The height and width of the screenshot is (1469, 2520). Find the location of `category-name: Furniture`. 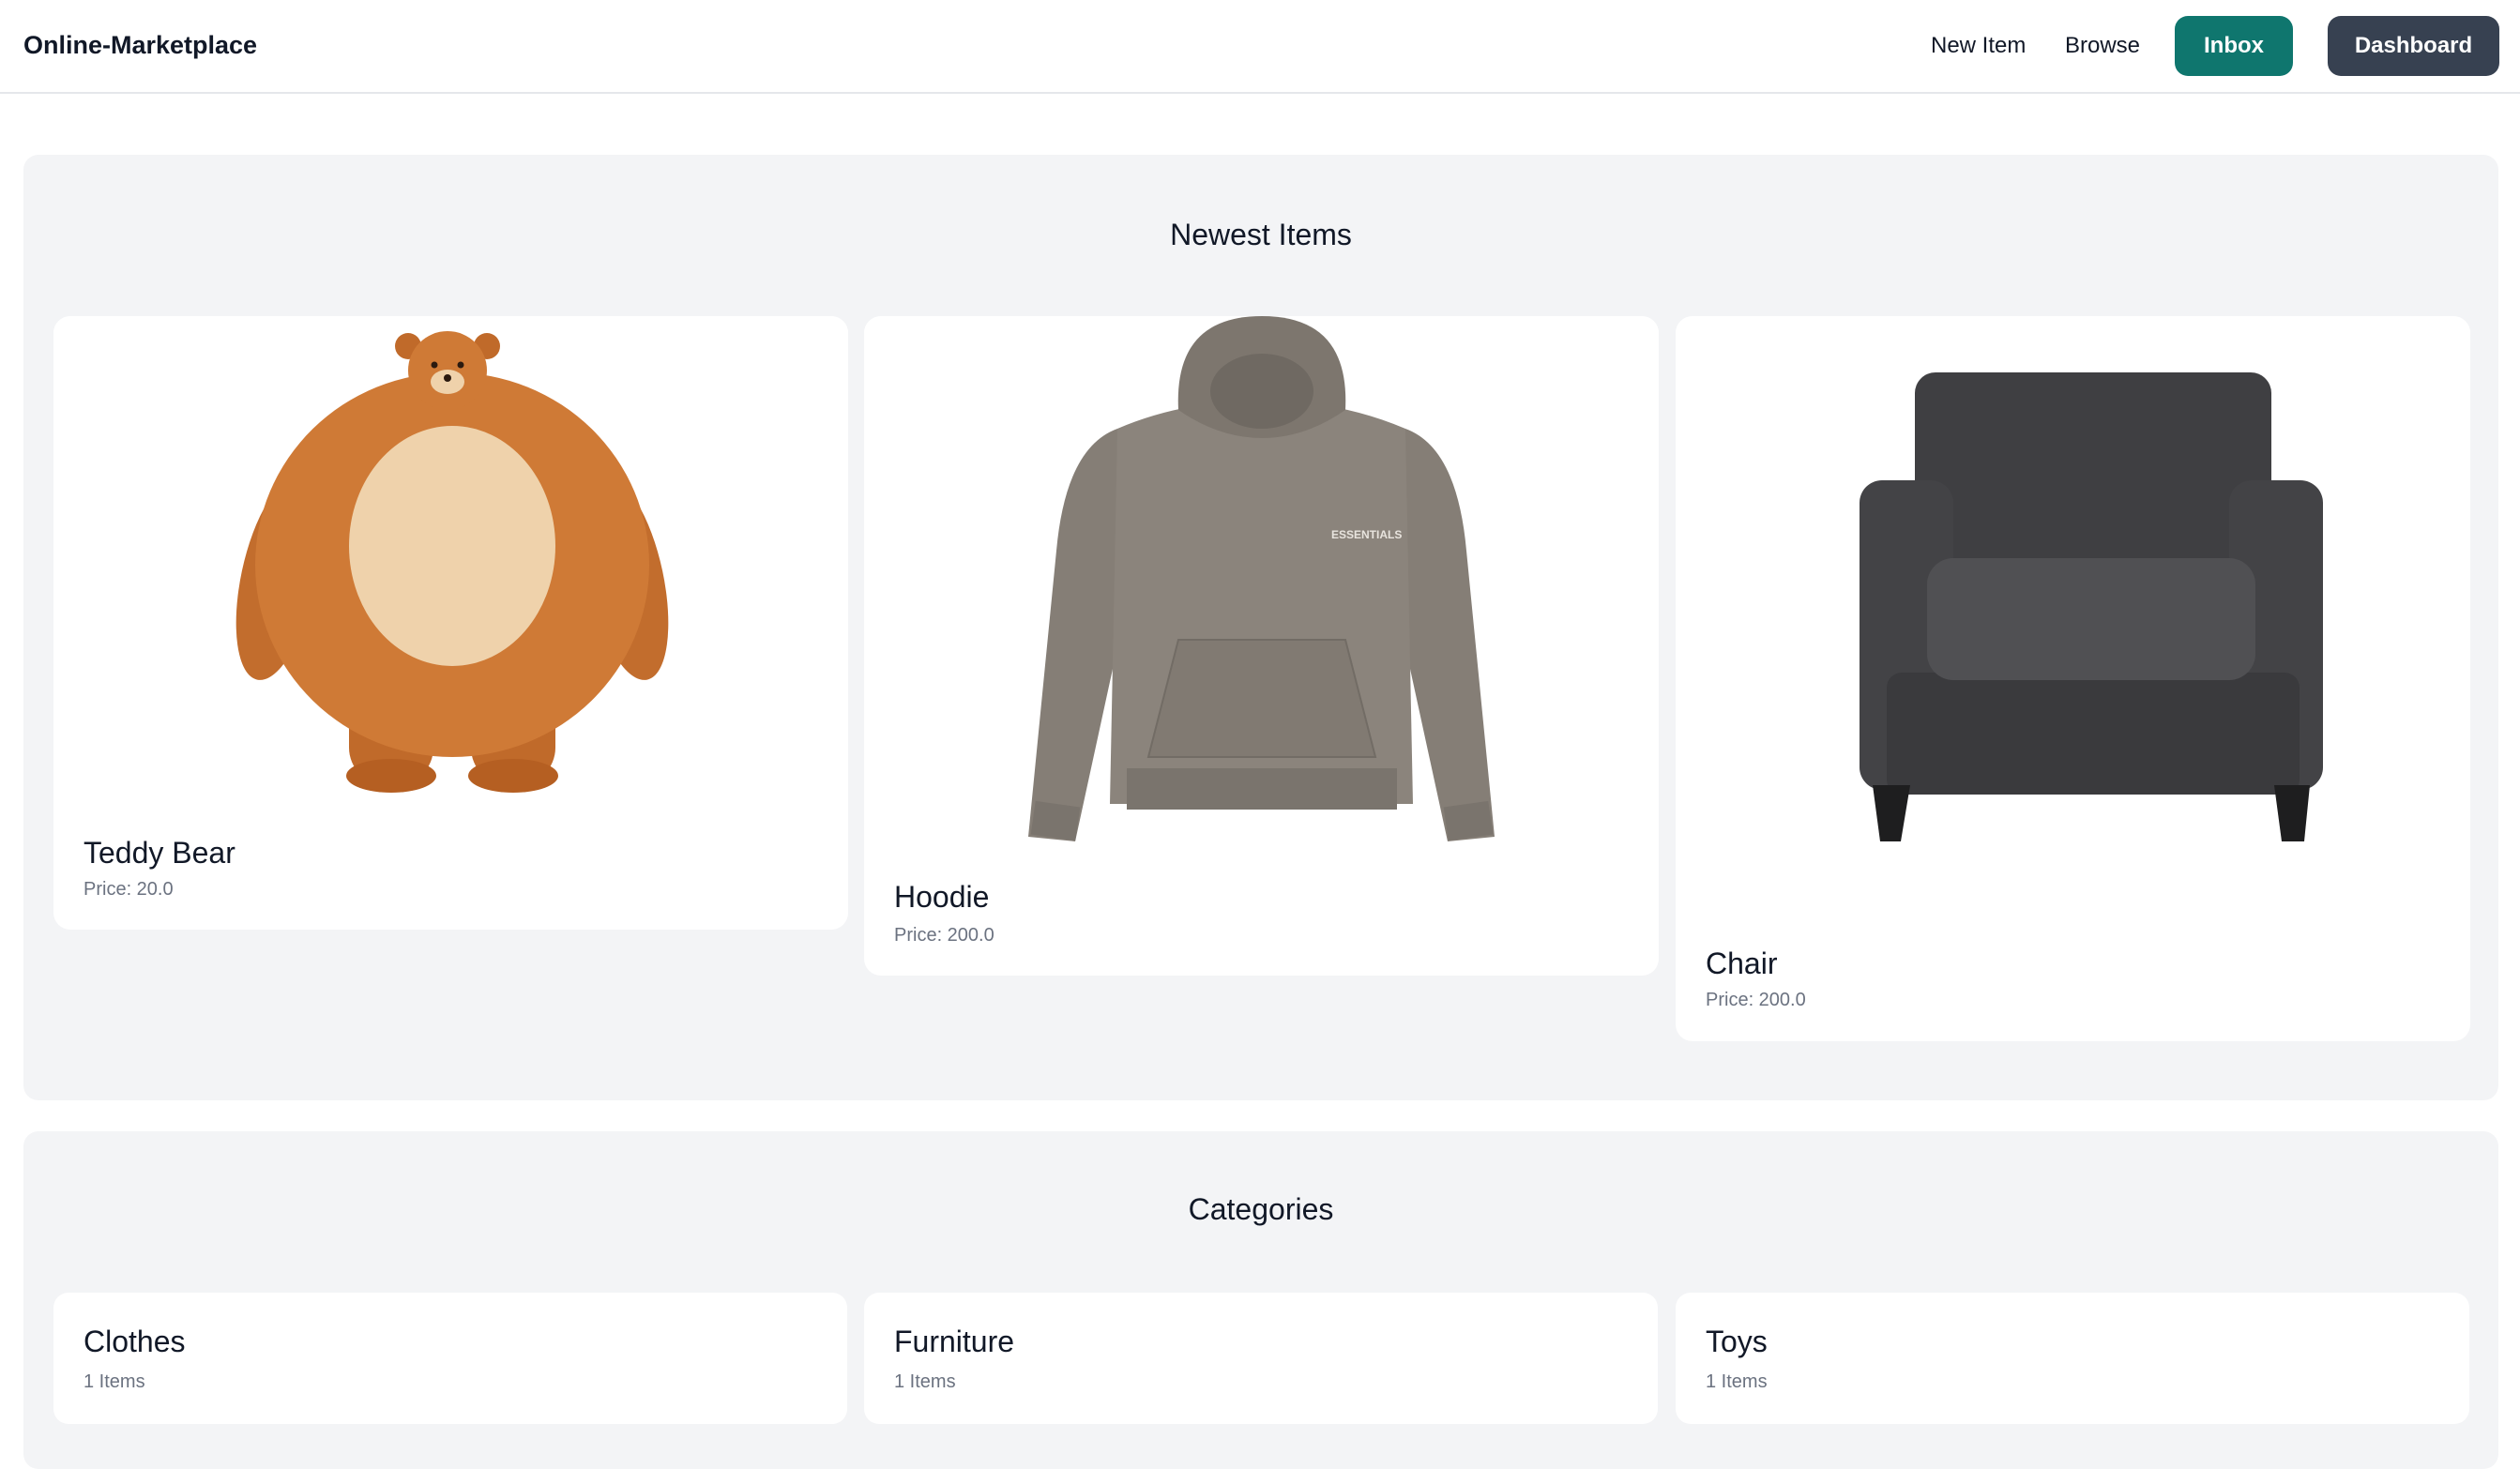

category-name: Furniture is located at coordinates (954, 1341).